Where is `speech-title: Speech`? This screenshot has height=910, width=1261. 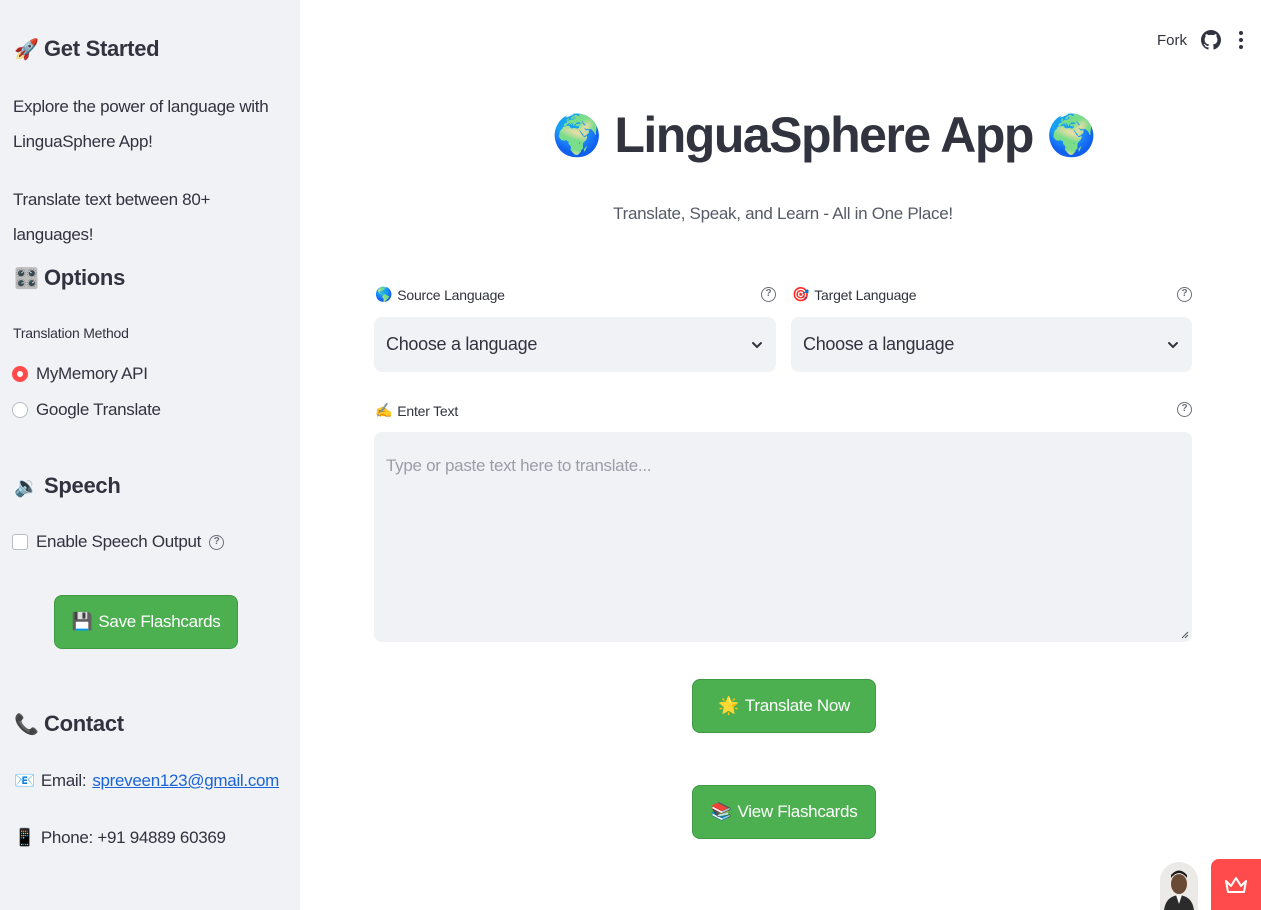 speech-title: Speech is located at coordinates (82, 485).